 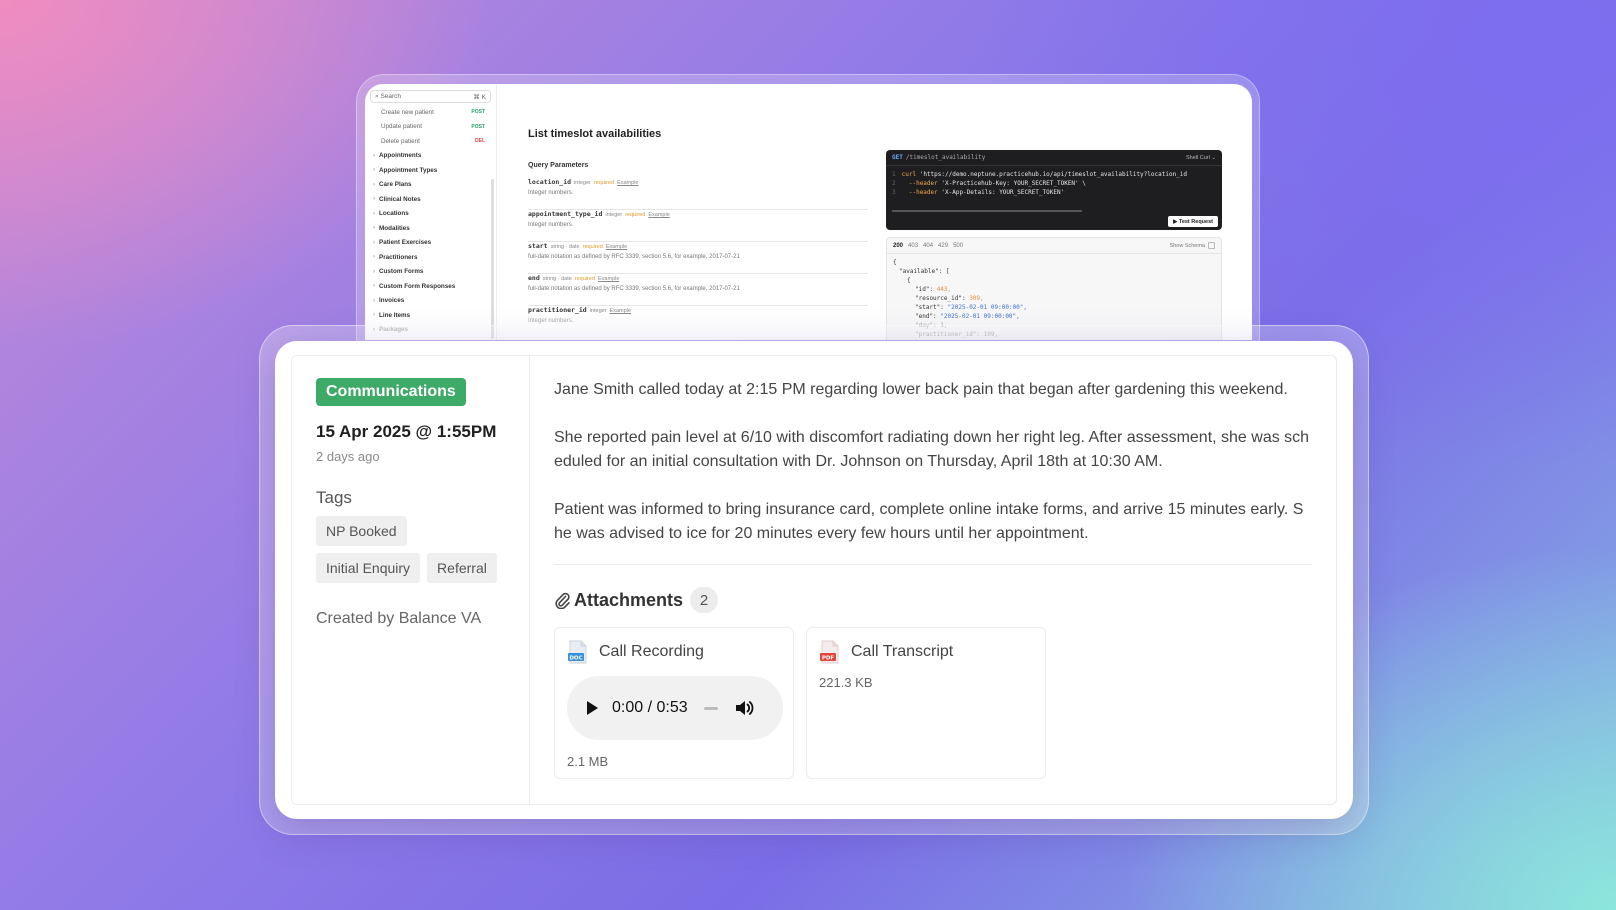 What do you see at coordinates (430, 286) in the screenshot?
I see `sidebar-group-custom-form-responses: › Custom Form Responses` at bounding box center [430, 286].